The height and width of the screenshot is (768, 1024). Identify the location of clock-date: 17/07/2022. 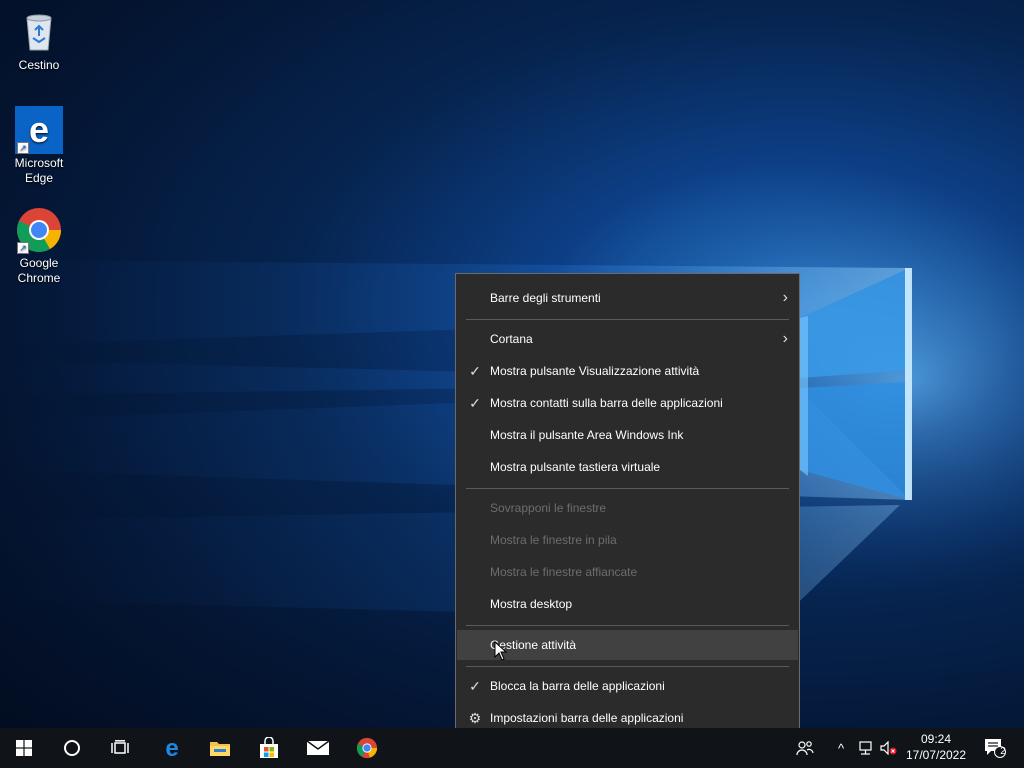
(936, 755).